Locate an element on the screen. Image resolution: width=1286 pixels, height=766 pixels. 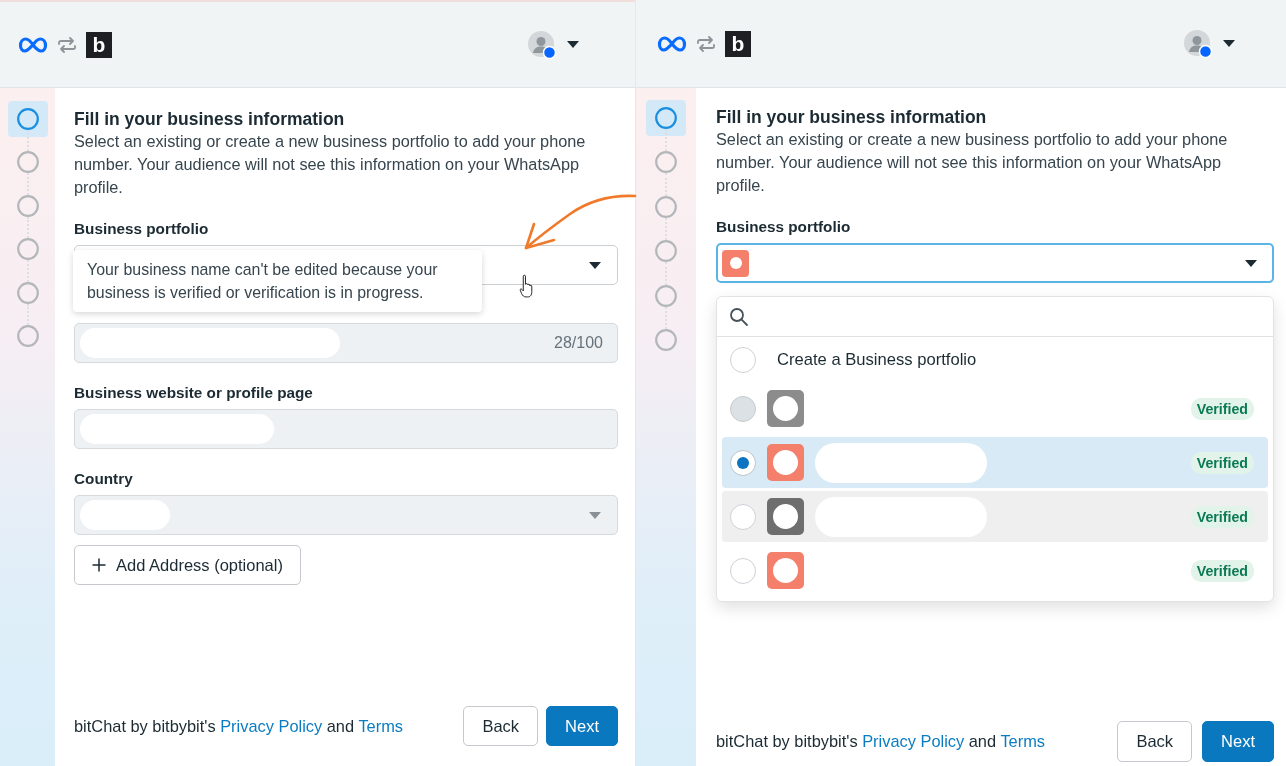
plus-icon is located at coordinates (99, 565).